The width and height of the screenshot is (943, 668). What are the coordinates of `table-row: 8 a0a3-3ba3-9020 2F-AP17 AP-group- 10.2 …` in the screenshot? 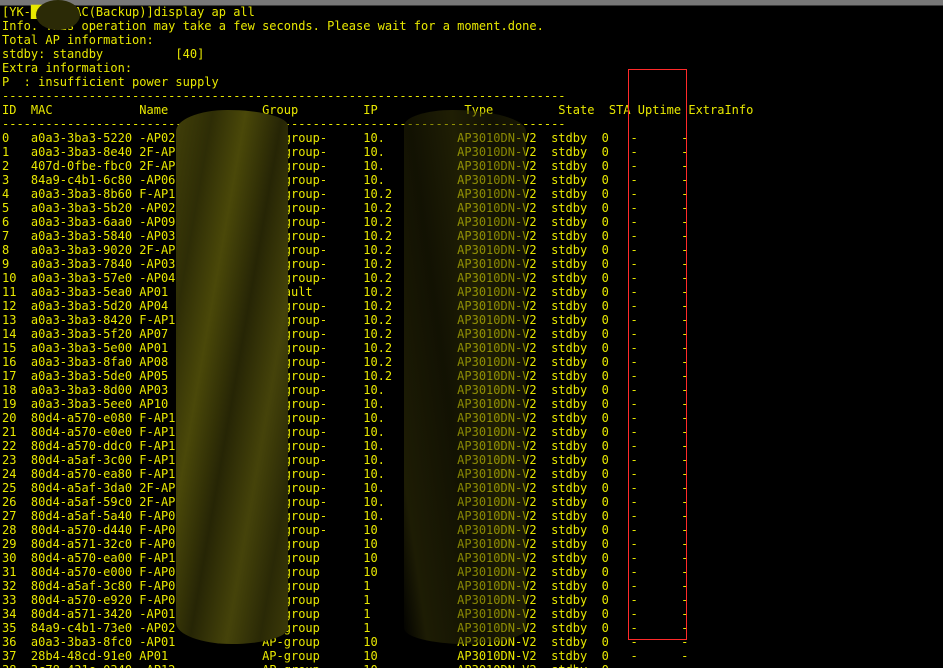 It's located at (374, 250).